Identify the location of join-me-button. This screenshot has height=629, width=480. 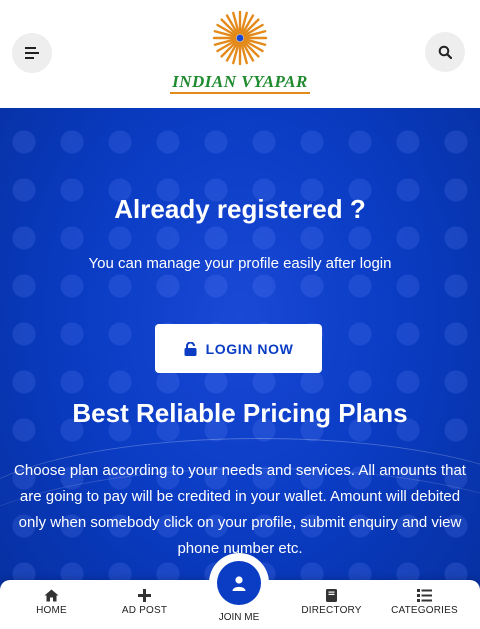
(239, 583).